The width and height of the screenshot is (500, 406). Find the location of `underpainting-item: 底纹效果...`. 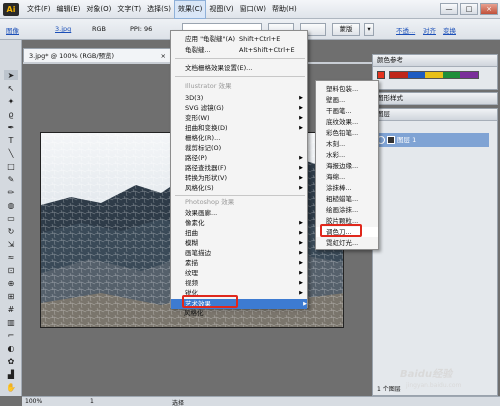

underpainting-item: 底纹效果... is located at coordinates (347, 122).